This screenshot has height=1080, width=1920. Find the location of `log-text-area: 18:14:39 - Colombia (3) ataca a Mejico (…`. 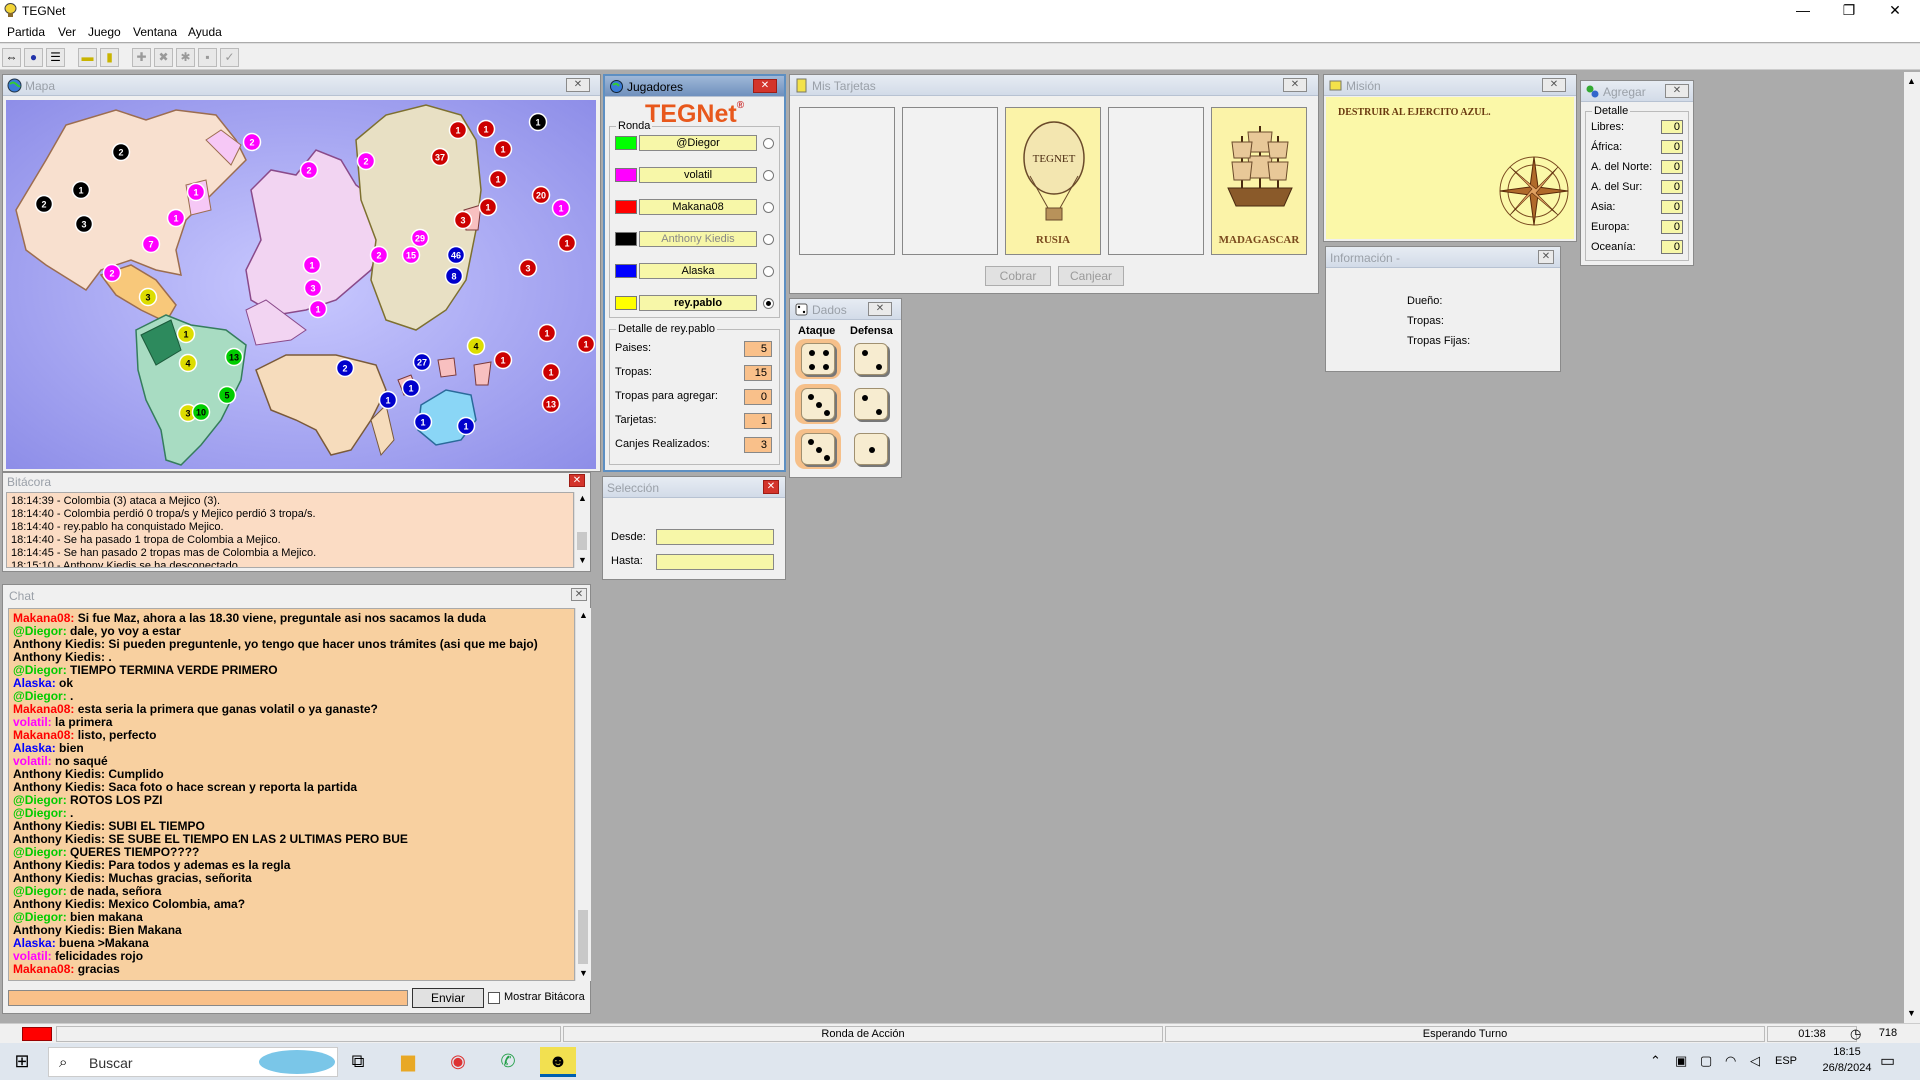

log-text-area: 18:14:39 - Colombia (3) ataca a Mejico (… is located at coordinates (290, 530).